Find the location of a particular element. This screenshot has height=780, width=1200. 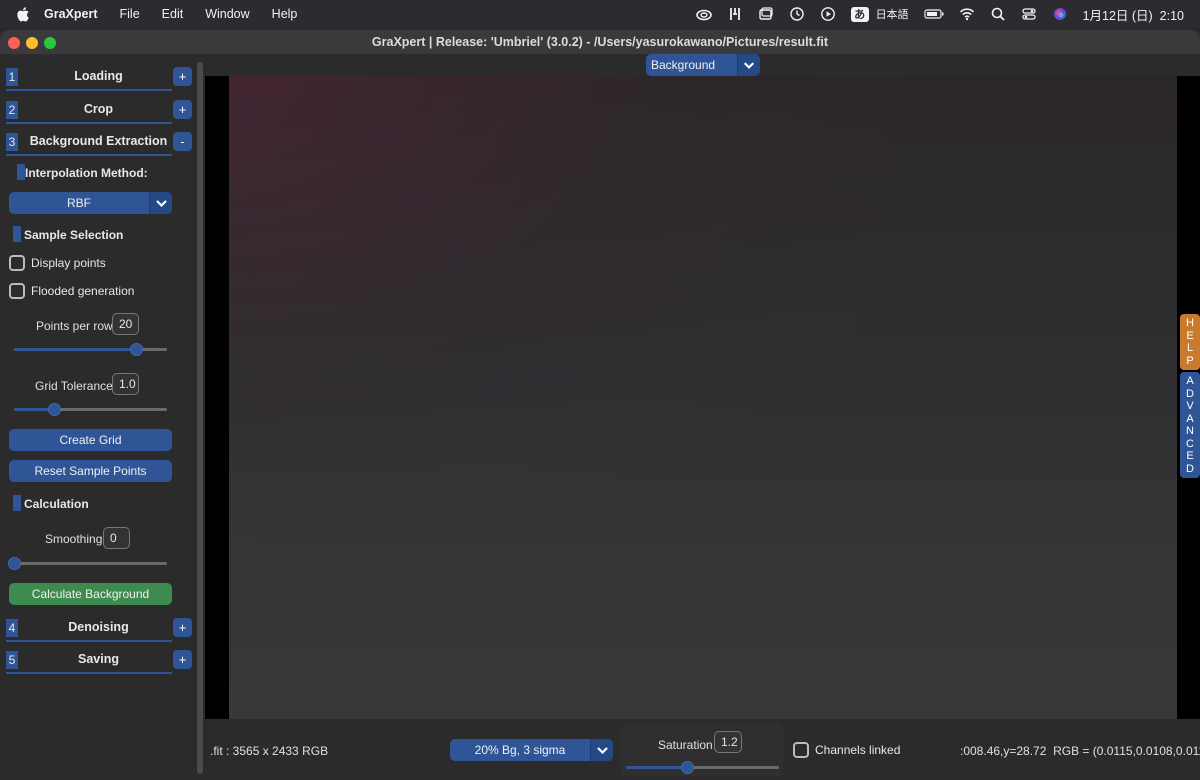

minimize-window-button is located at coordinates (32, 43).